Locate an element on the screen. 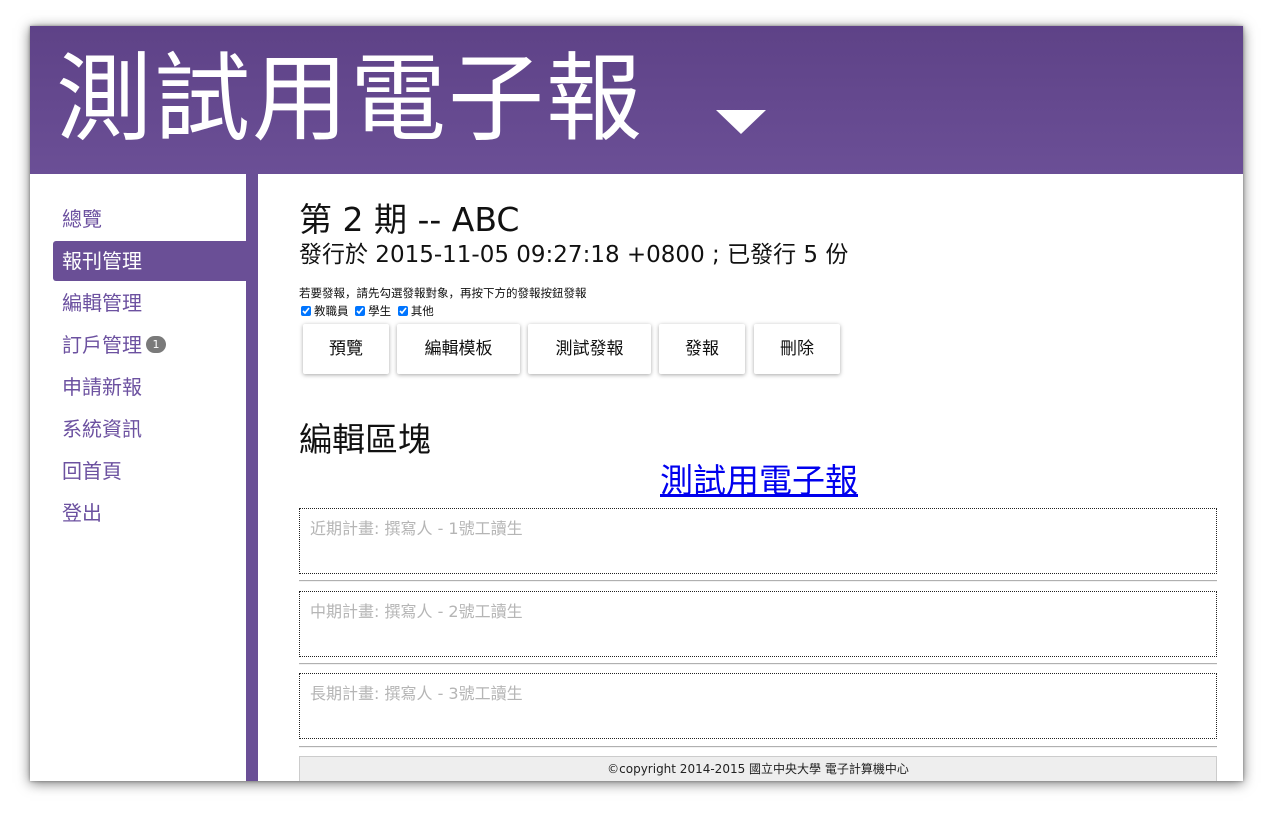  sidebar-item-subscriber-management: 訂戶管理 1 is located at coordinates (149, 345).